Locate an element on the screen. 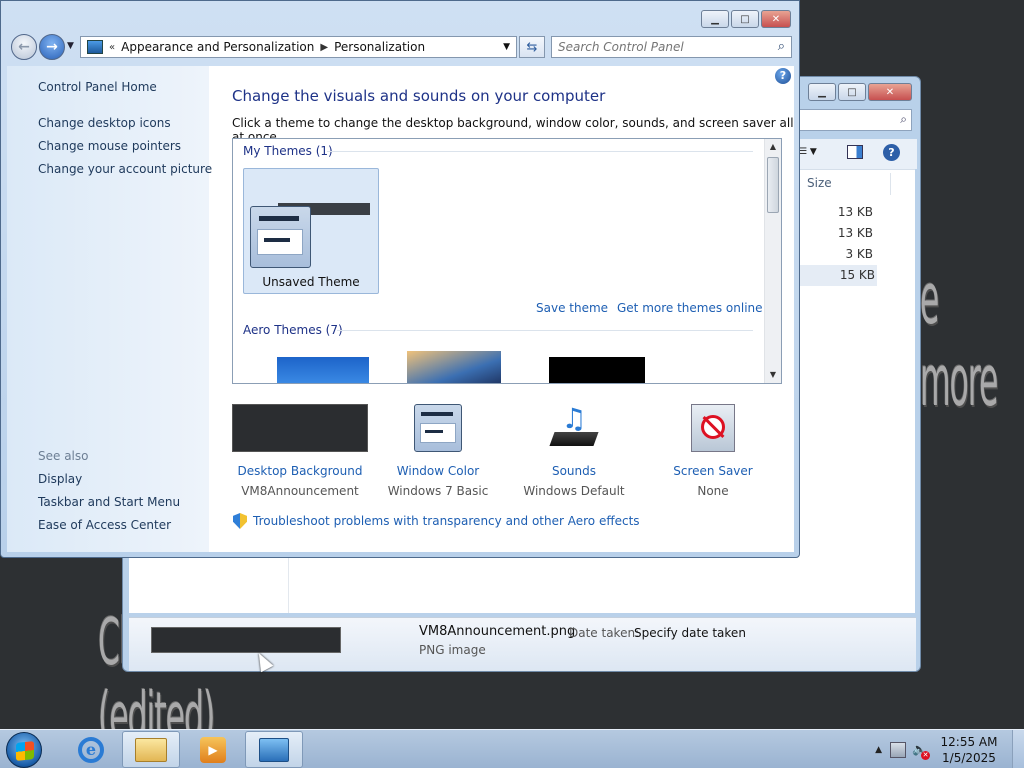  theme-window-preview is located at coordinates (280, 237).